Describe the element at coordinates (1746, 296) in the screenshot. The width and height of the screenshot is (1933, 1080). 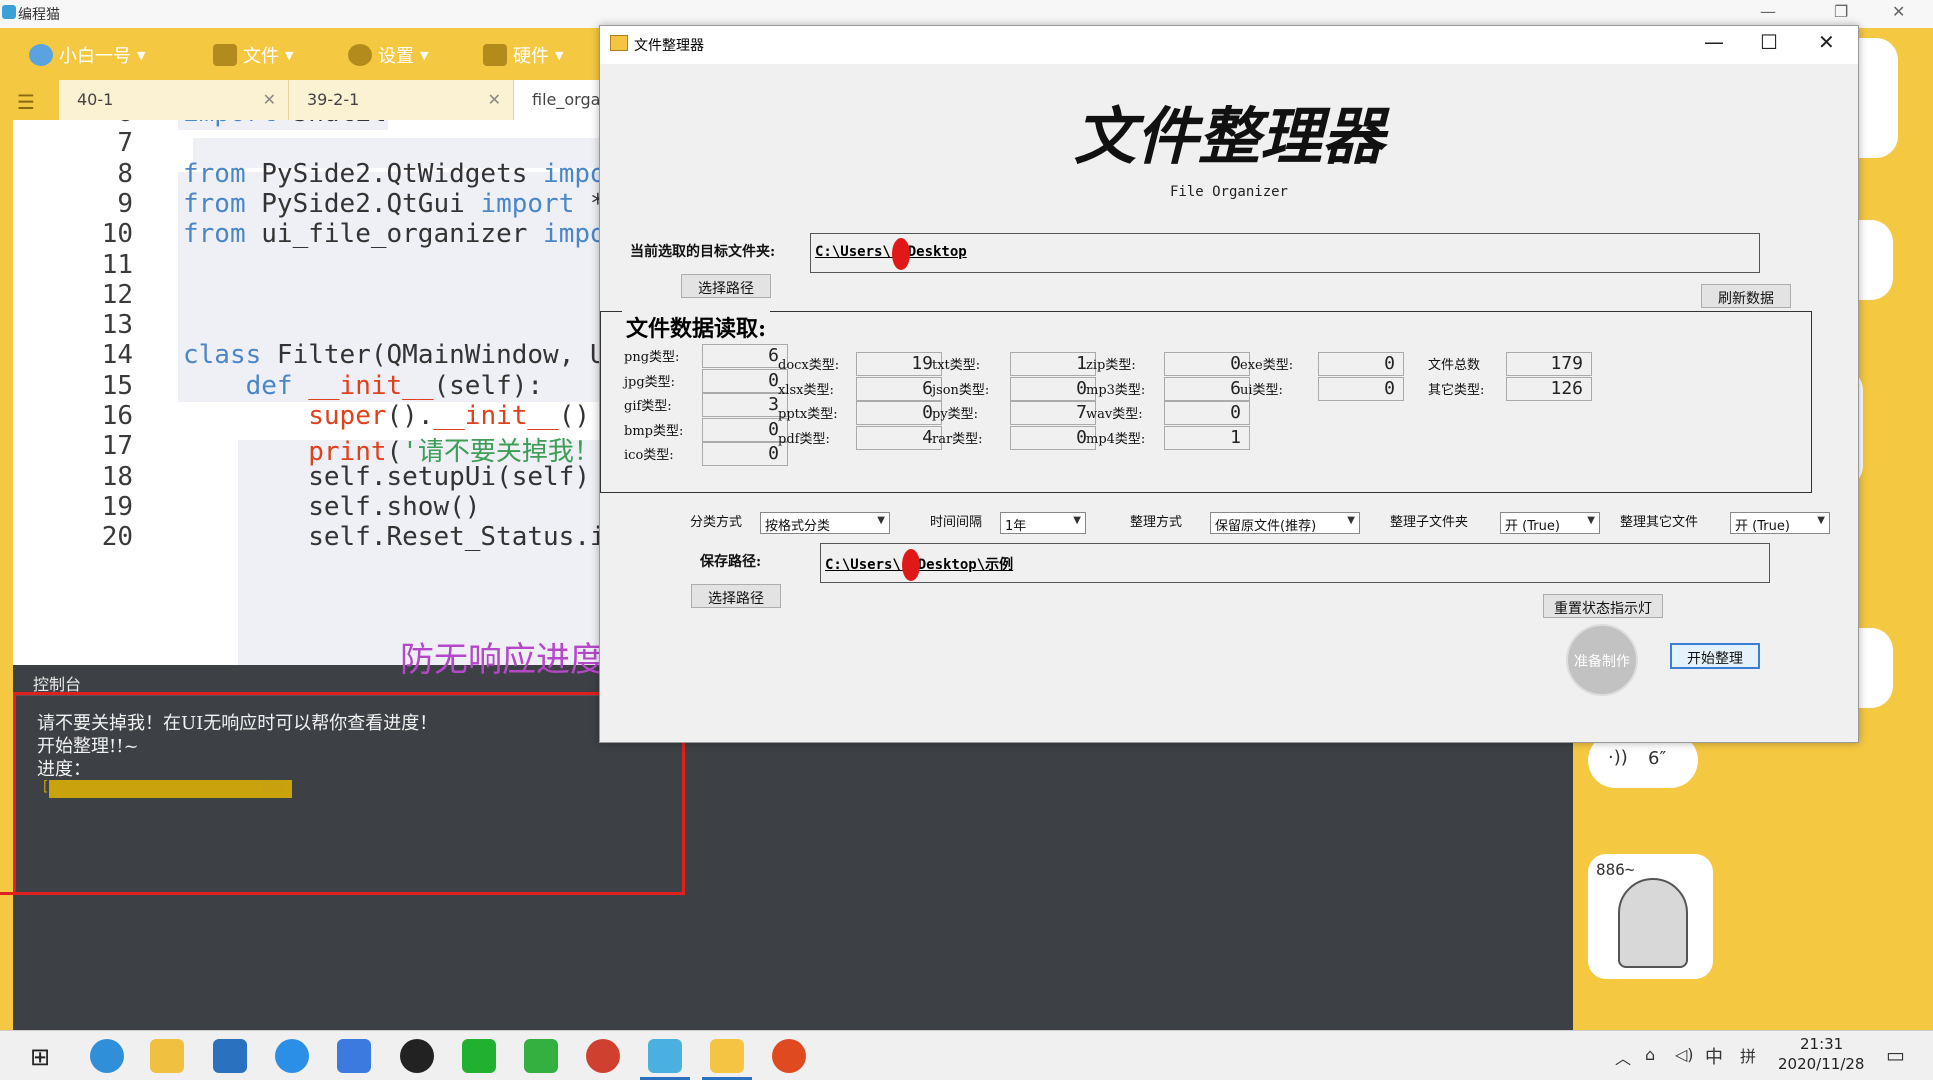
I see `refresh-button: 刷新数据` at that location.